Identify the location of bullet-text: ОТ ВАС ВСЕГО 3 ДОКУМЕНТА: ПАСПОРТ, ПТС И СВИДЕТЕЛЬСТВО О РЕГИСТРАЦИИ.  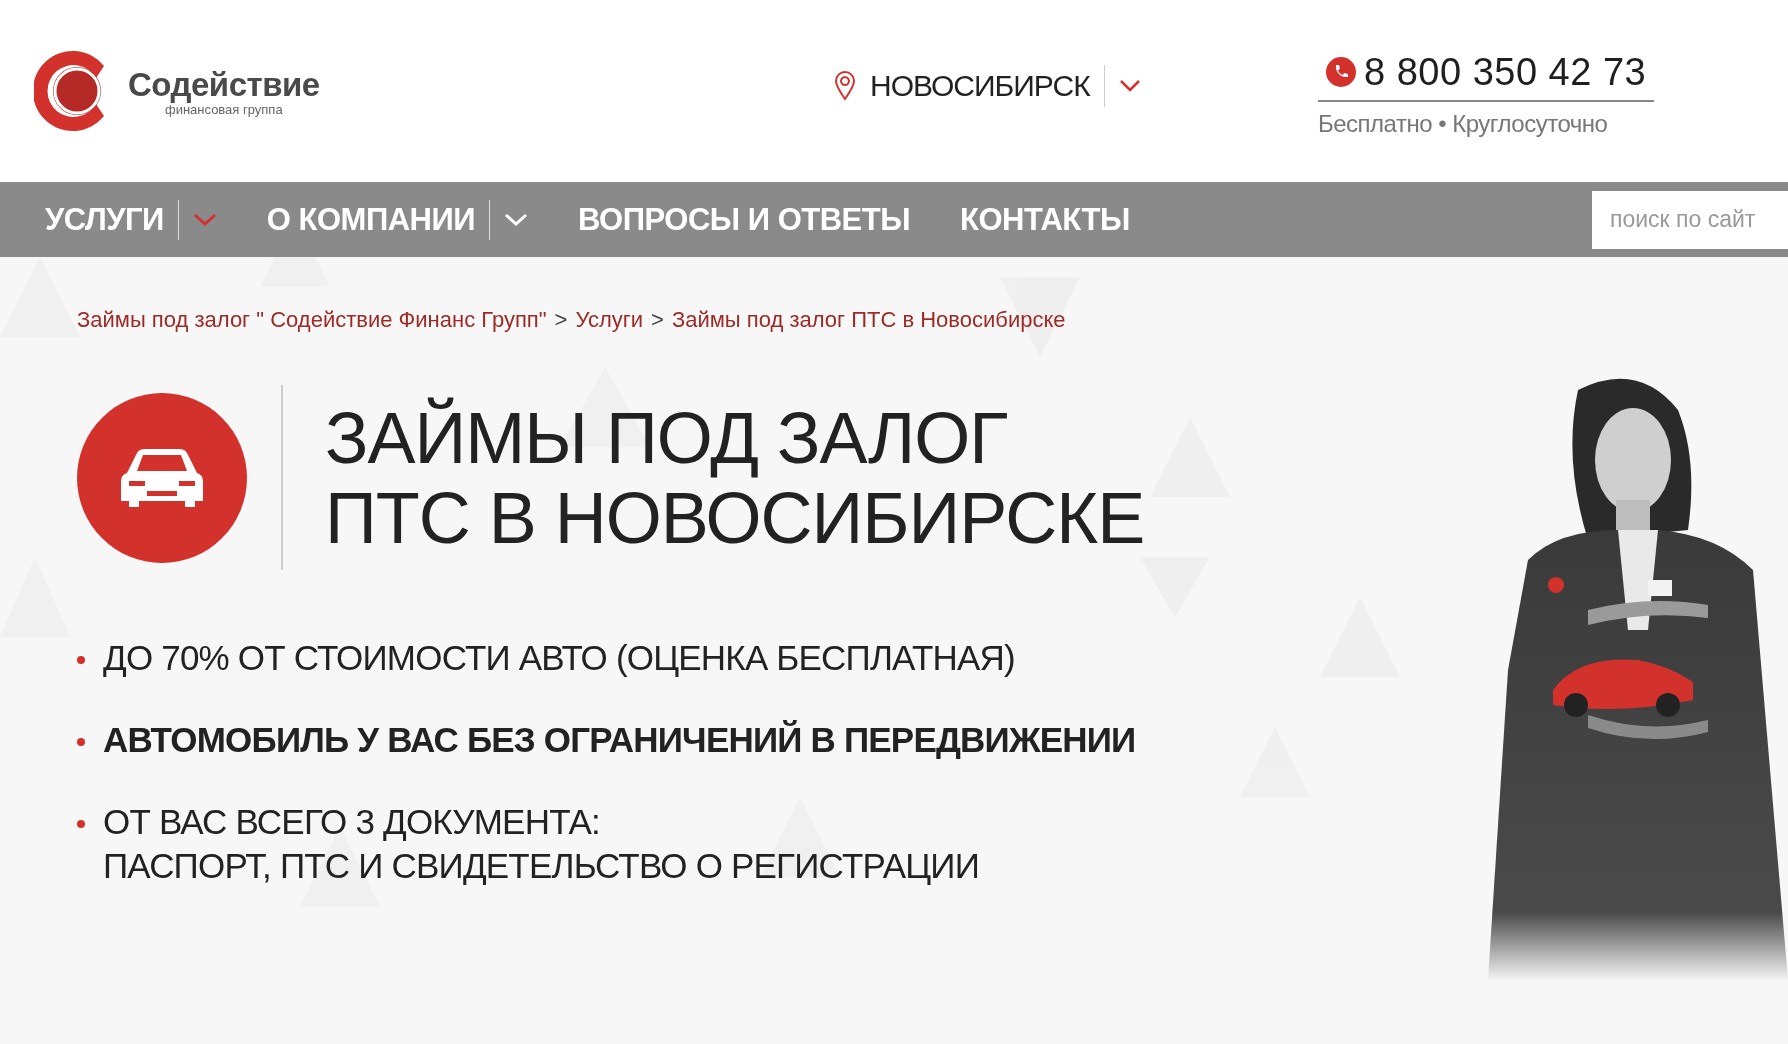
(541, 844).